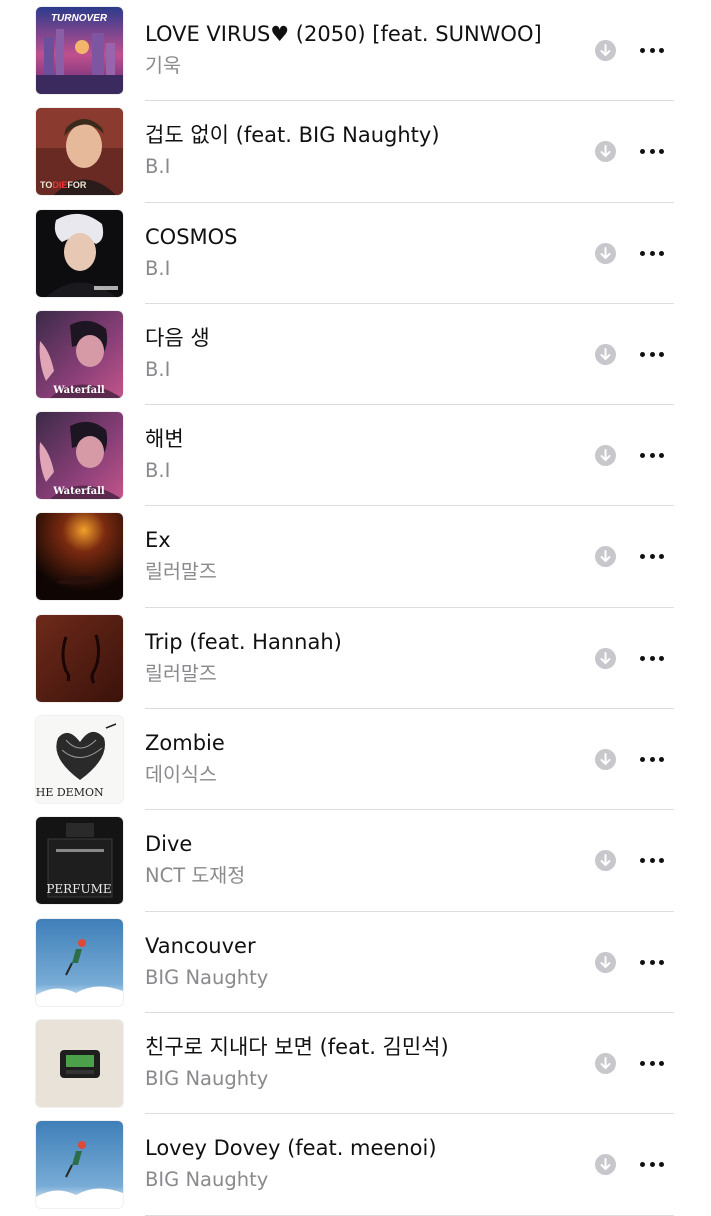 The width and height of the screenshot is (711, 1216). I want to click on song-artist: 데이식스, so click(181, 775).